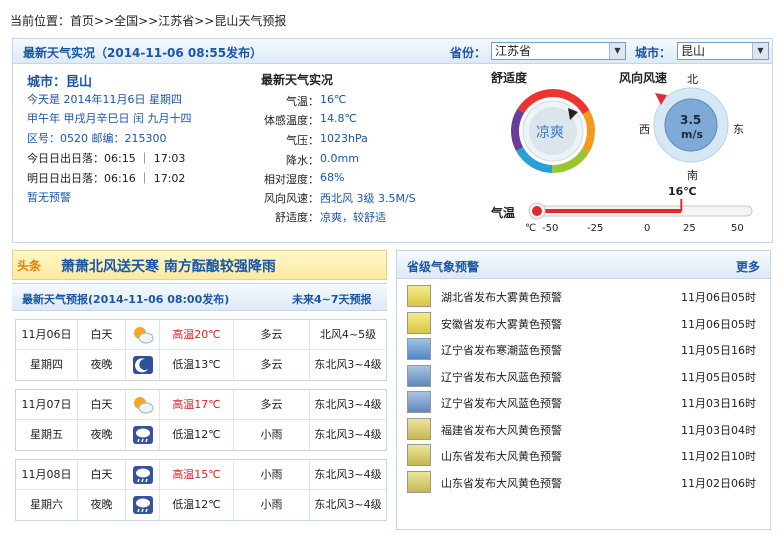 Image resolution: width=780 pixels, height=535 pixels. What do you see at coordinates (501, 297) in the screenshot?
I see `warning-text: 湖北省发布大雾黄色预警` at bounding box center [501, 297].